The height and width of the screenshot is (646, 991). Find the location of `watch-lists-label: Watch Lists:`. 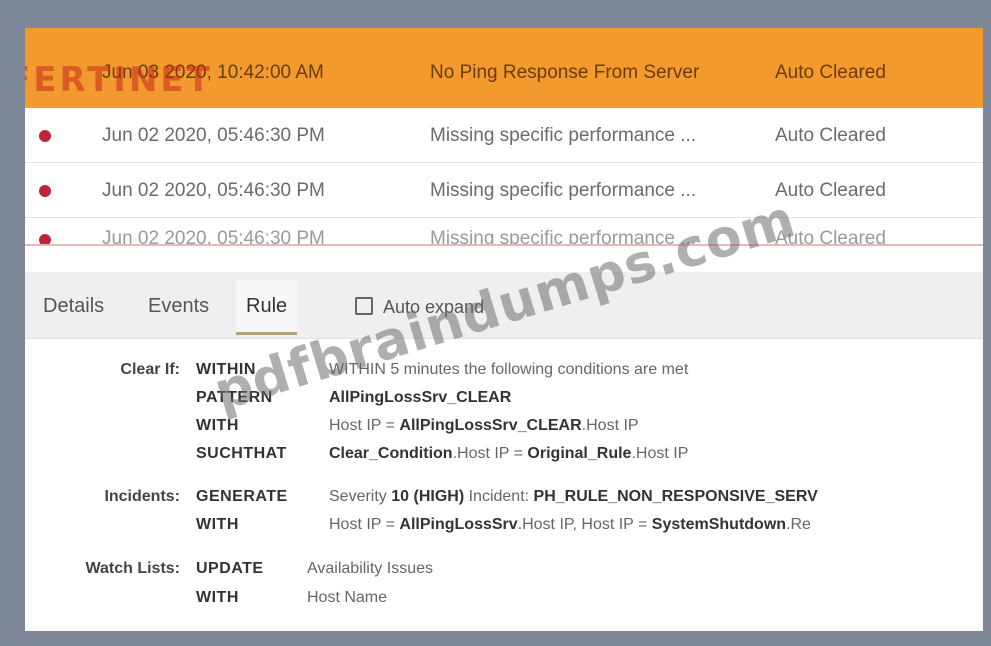

watch-lists-label: Watch Lists: is located at coordinates (132, 568).